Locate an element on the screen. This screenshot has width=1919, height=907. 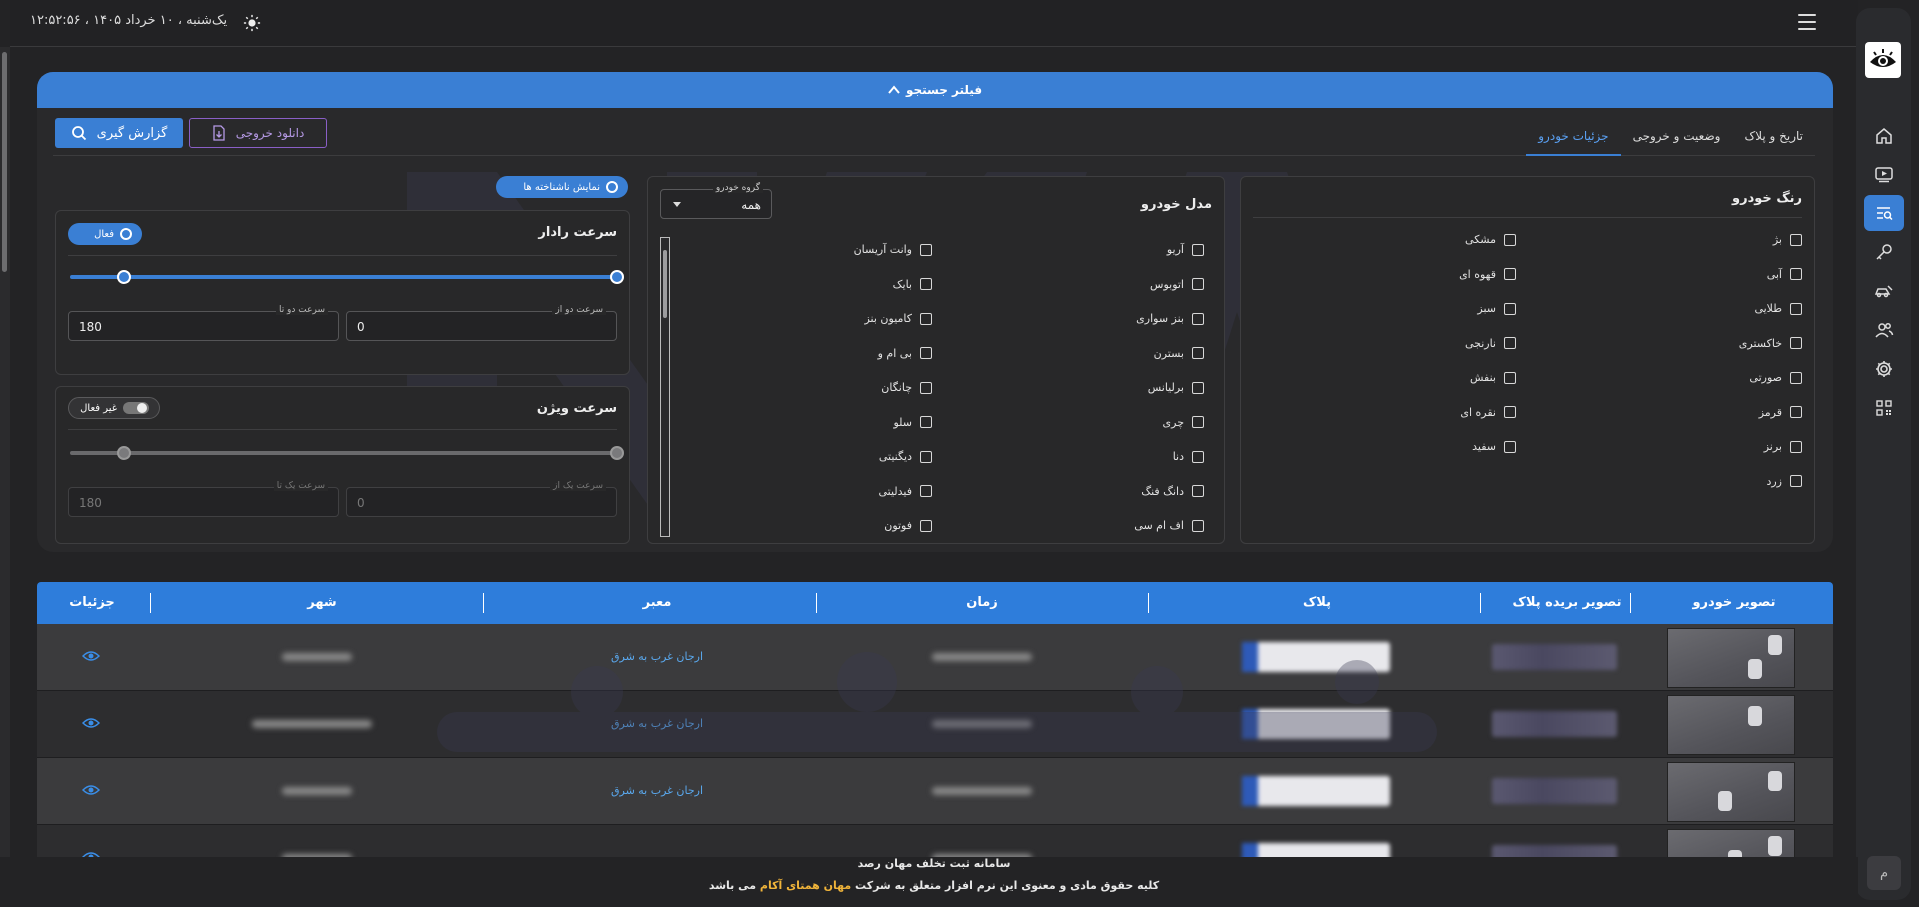
model-list-scroll-thumb is located at coordinates (665, 284).